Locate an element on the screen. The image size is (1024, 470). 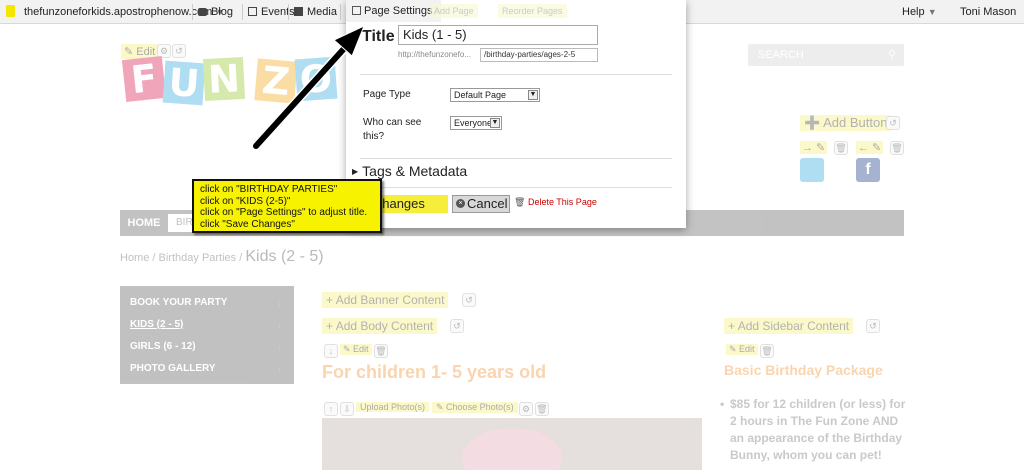
annotation-arrow is located at coordinates (308, 88).